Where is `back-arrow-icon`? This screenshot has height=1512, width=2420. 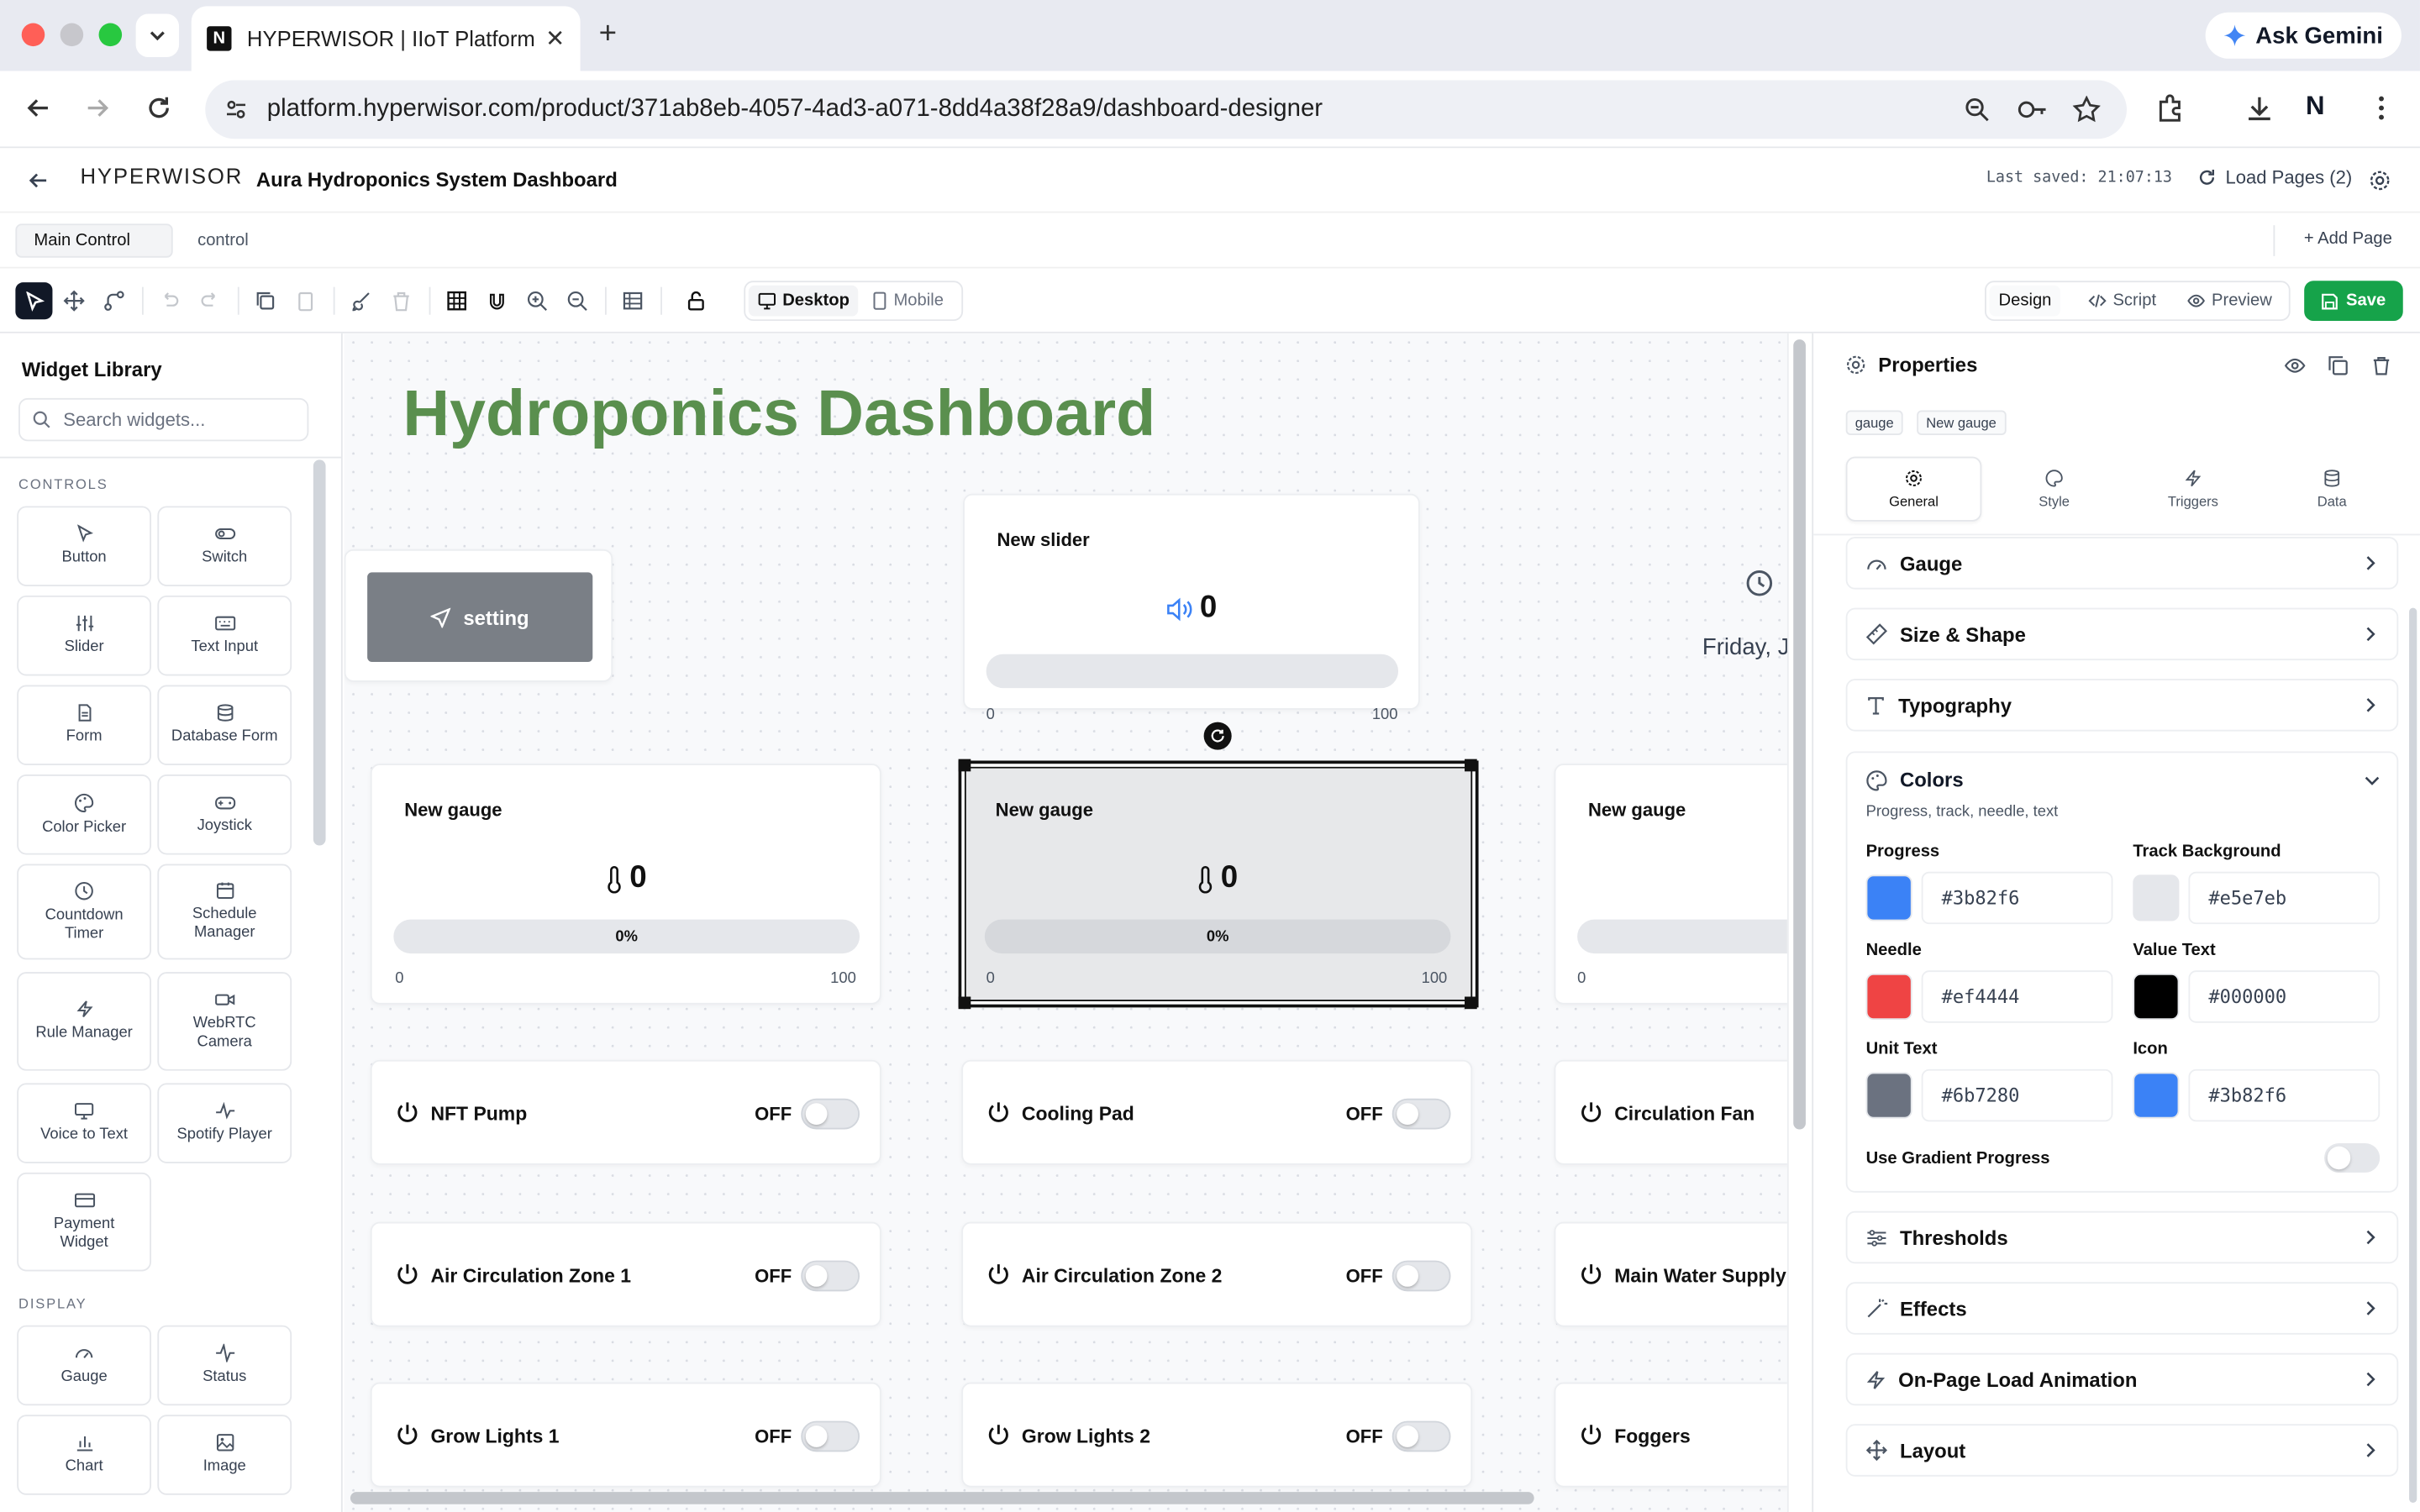
back-arrow-icon is located at coordinates (38, 108).